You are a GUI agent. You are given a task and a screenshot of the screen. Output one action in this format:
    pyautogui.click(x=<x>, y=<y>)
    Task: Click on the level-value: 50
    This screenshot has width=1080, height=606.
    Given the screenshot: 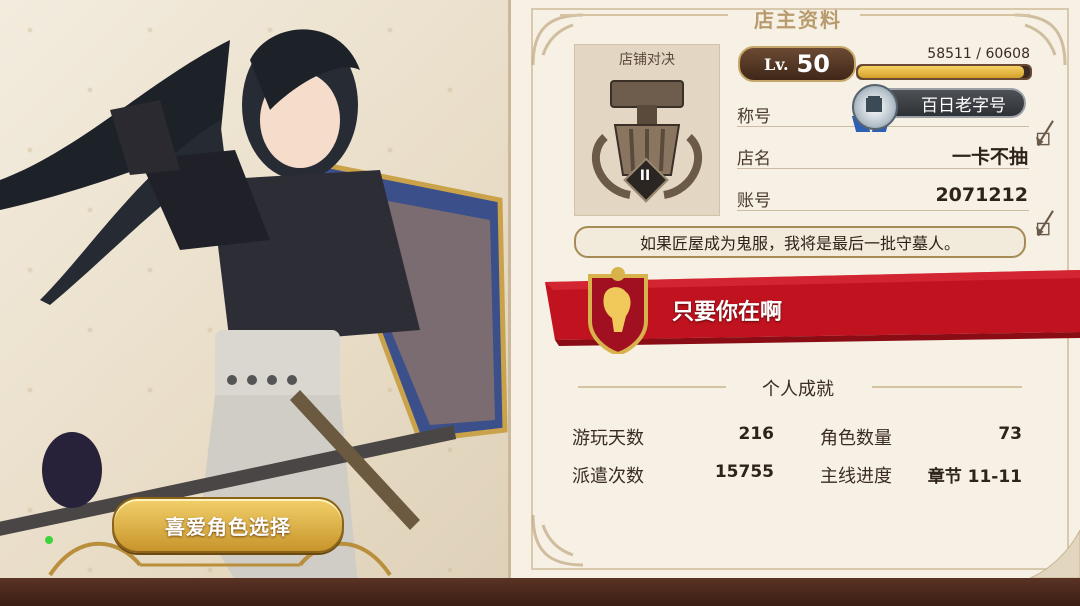 What is the action you would take?
    pyautogui.click(x=813, y=64)
    